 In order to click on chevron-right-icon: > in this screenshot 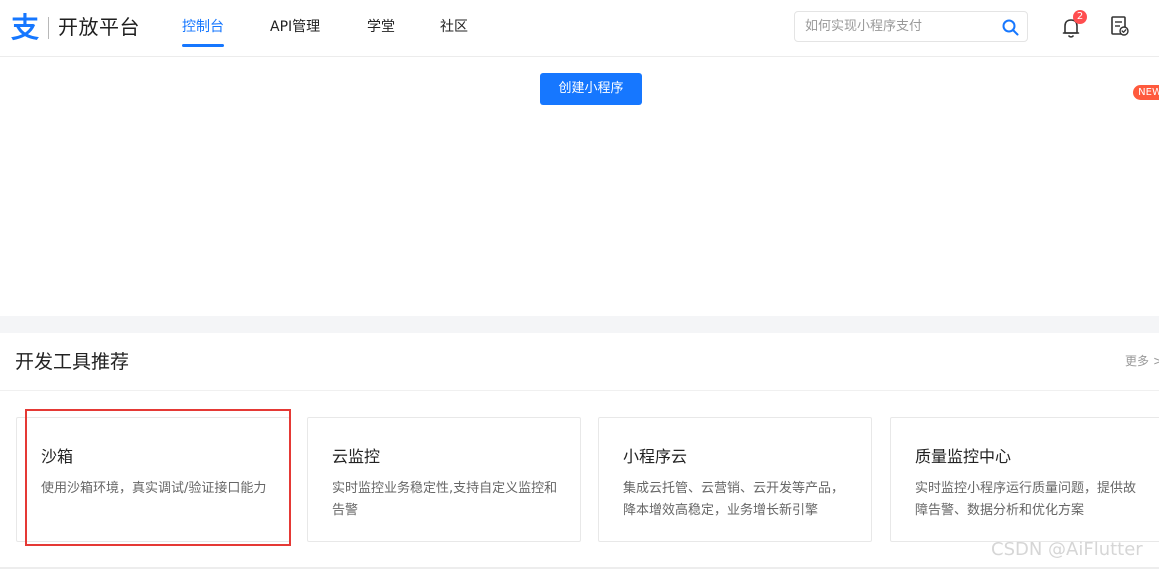, I will do `click(1156, 361)`.